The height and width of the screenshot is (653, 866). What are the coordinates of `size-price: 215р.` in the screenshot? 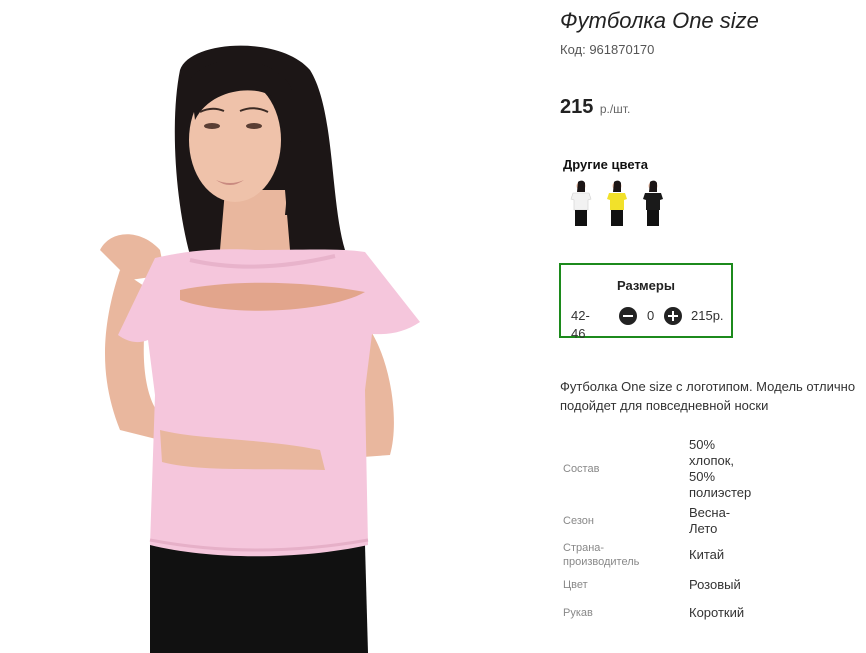 It's located at (707, 315).